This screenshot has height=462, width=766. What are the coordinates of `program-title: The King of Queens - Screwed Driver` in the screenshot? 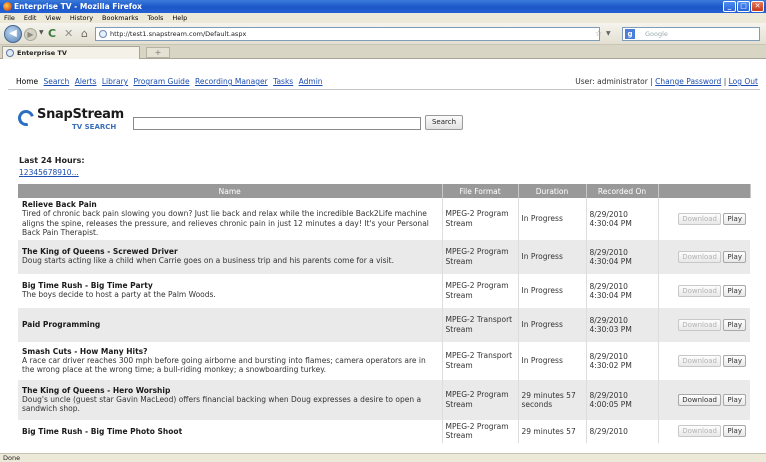 It's located at (230, 251).